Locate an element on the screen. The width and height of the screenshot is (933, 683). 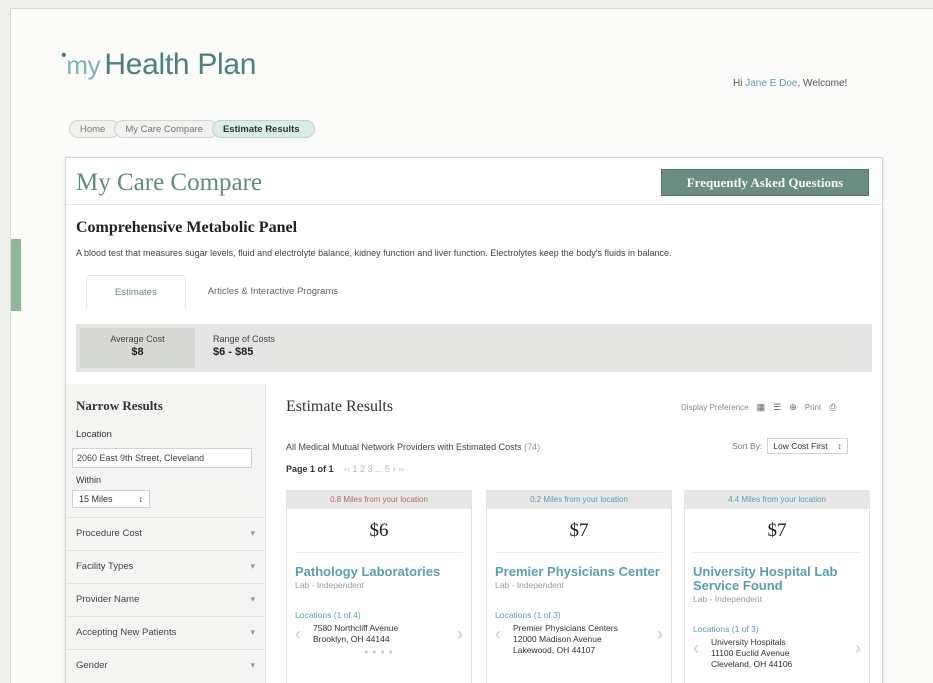
filter-label: Procedure Cost is located at coordinates (109, 533).